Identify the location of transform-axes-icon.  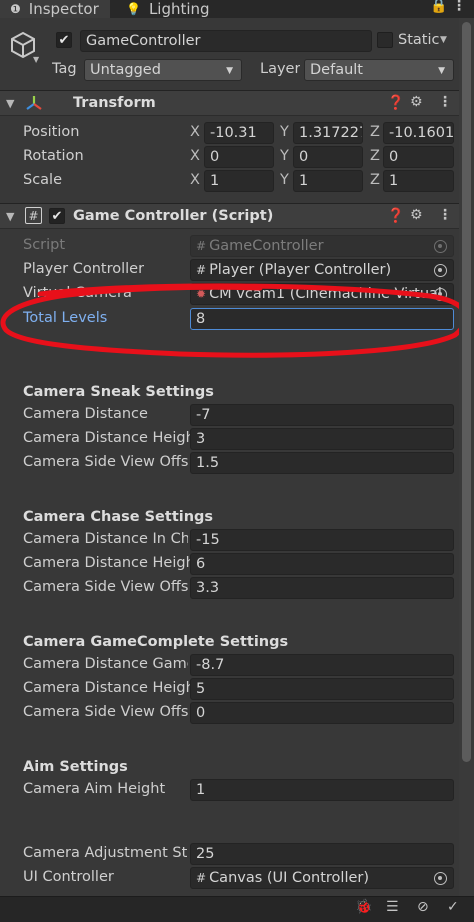
(34, 105).